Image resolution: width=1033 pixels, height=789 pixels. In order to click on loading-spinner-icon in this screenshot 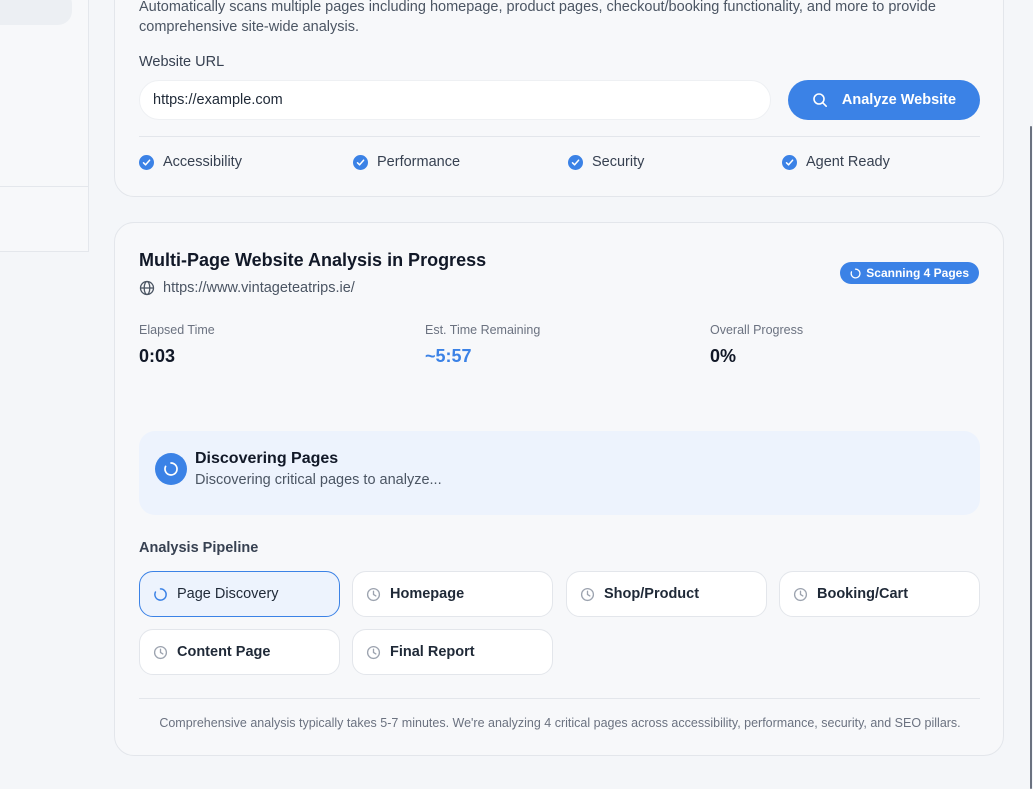, I will do `click(171, 469)`.